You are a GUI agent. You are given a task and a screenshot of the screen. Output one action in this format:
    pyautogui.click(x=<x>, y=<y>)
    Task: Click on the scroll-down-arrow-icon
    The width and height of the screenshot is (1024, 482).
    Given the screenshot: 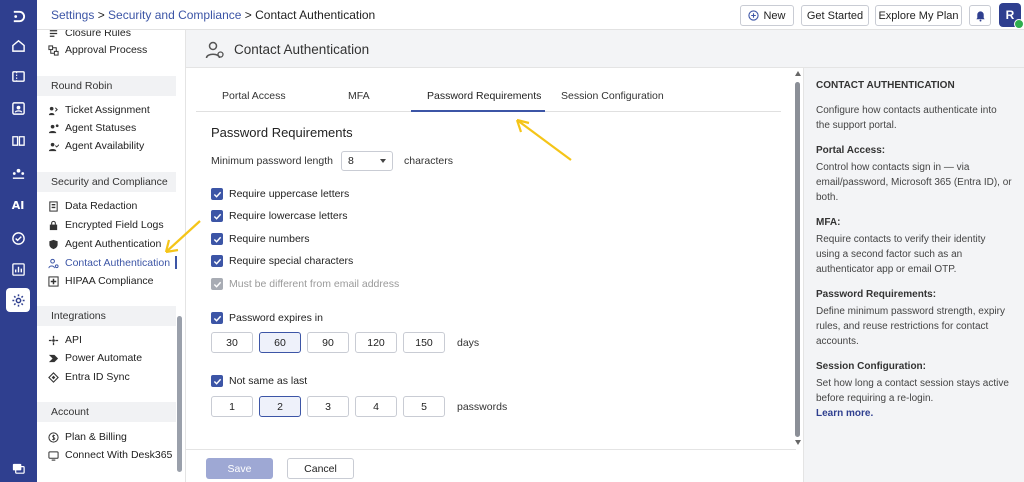 What is the action you would take?
    pyautogui.click(x=798, y=442)
    